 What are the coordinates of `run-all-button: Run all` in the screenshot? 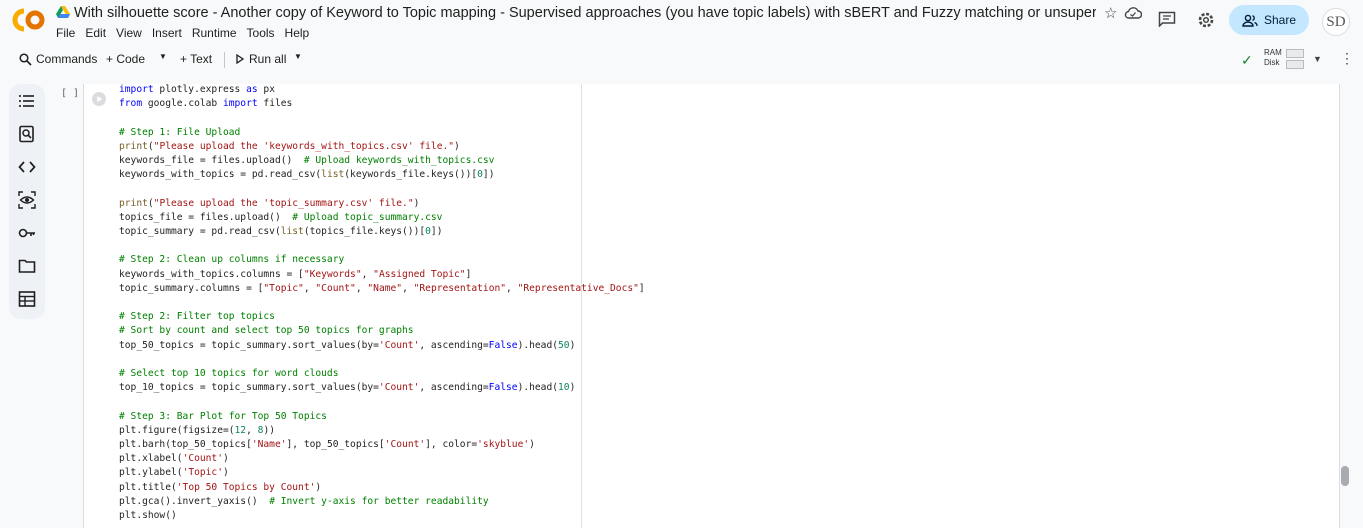 It's located at (261, 59).